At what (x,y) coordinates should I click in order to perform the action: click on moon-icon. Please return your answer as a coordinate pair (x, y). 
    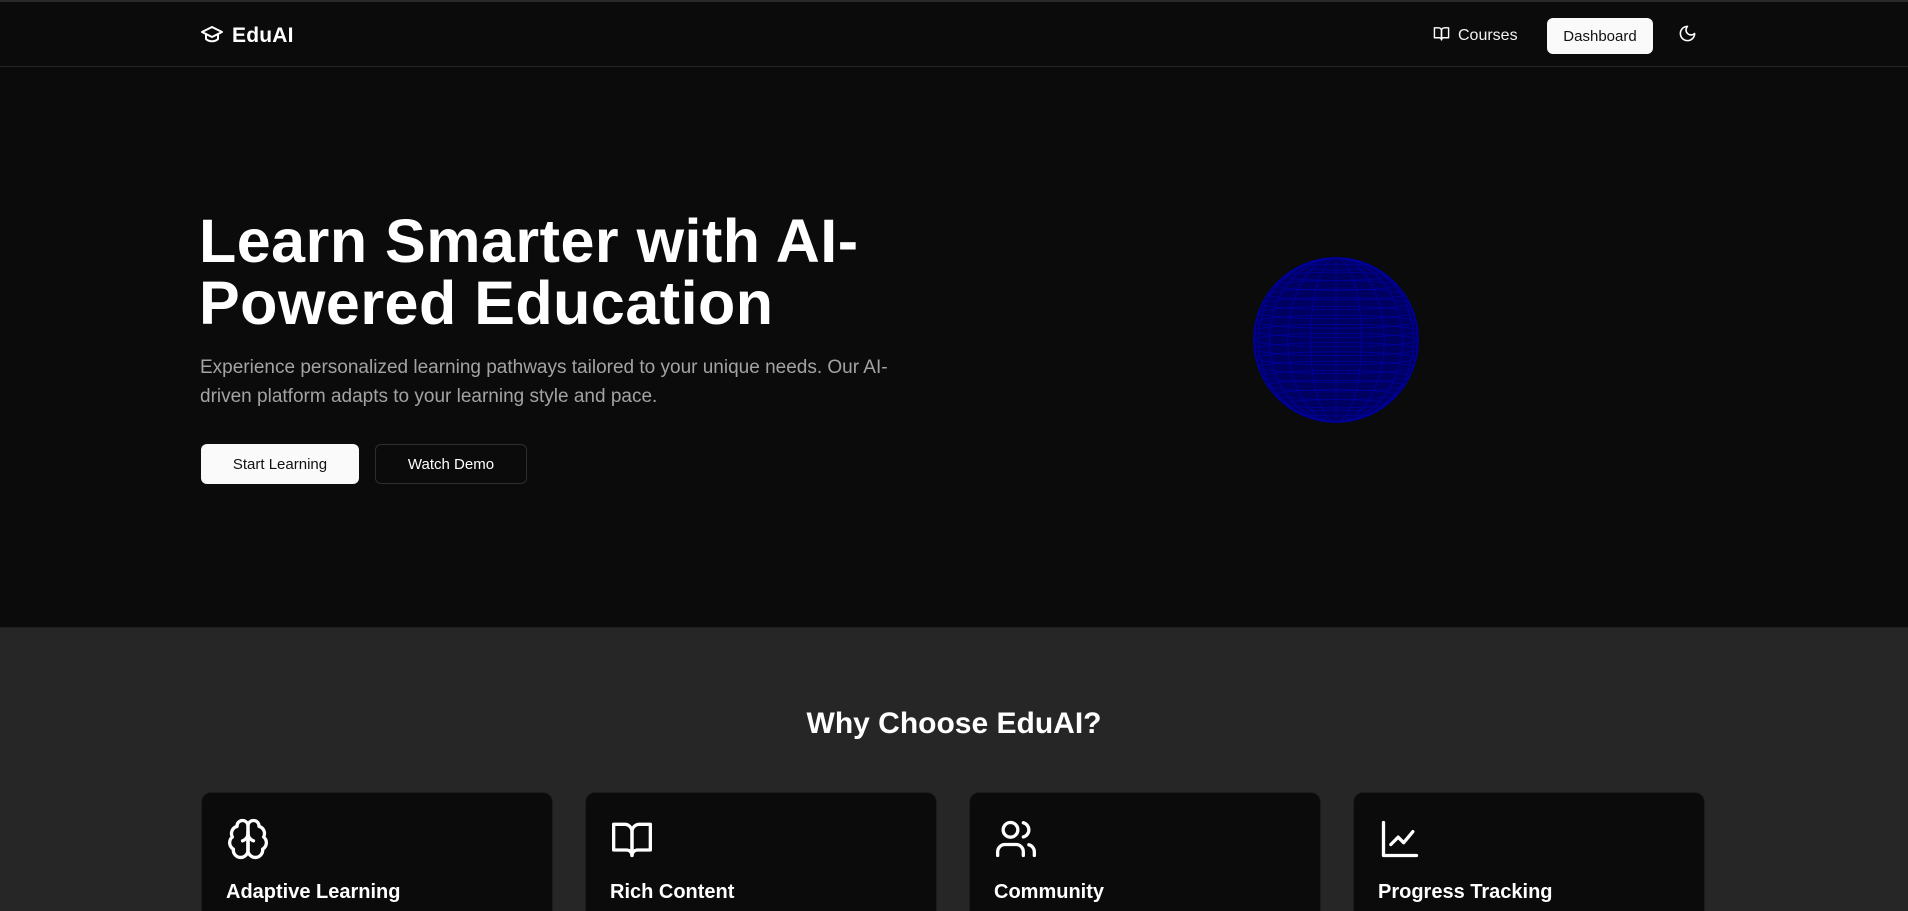
    Looking at the image, I should click on (1687, 36).